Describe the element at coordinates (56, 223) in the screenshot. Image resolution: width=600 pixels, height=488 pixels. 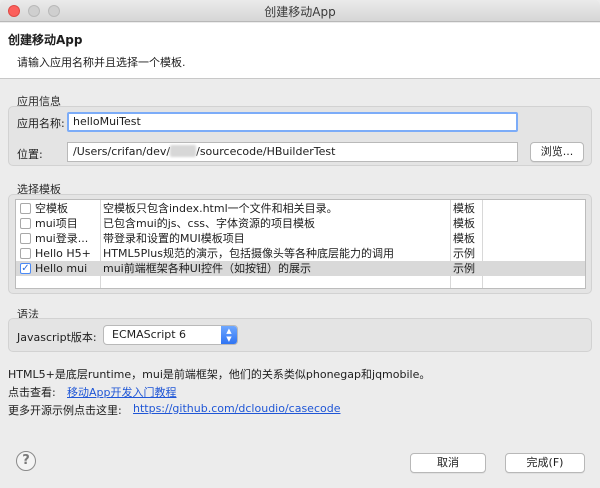
I see `template-name: mui项目` at that location.